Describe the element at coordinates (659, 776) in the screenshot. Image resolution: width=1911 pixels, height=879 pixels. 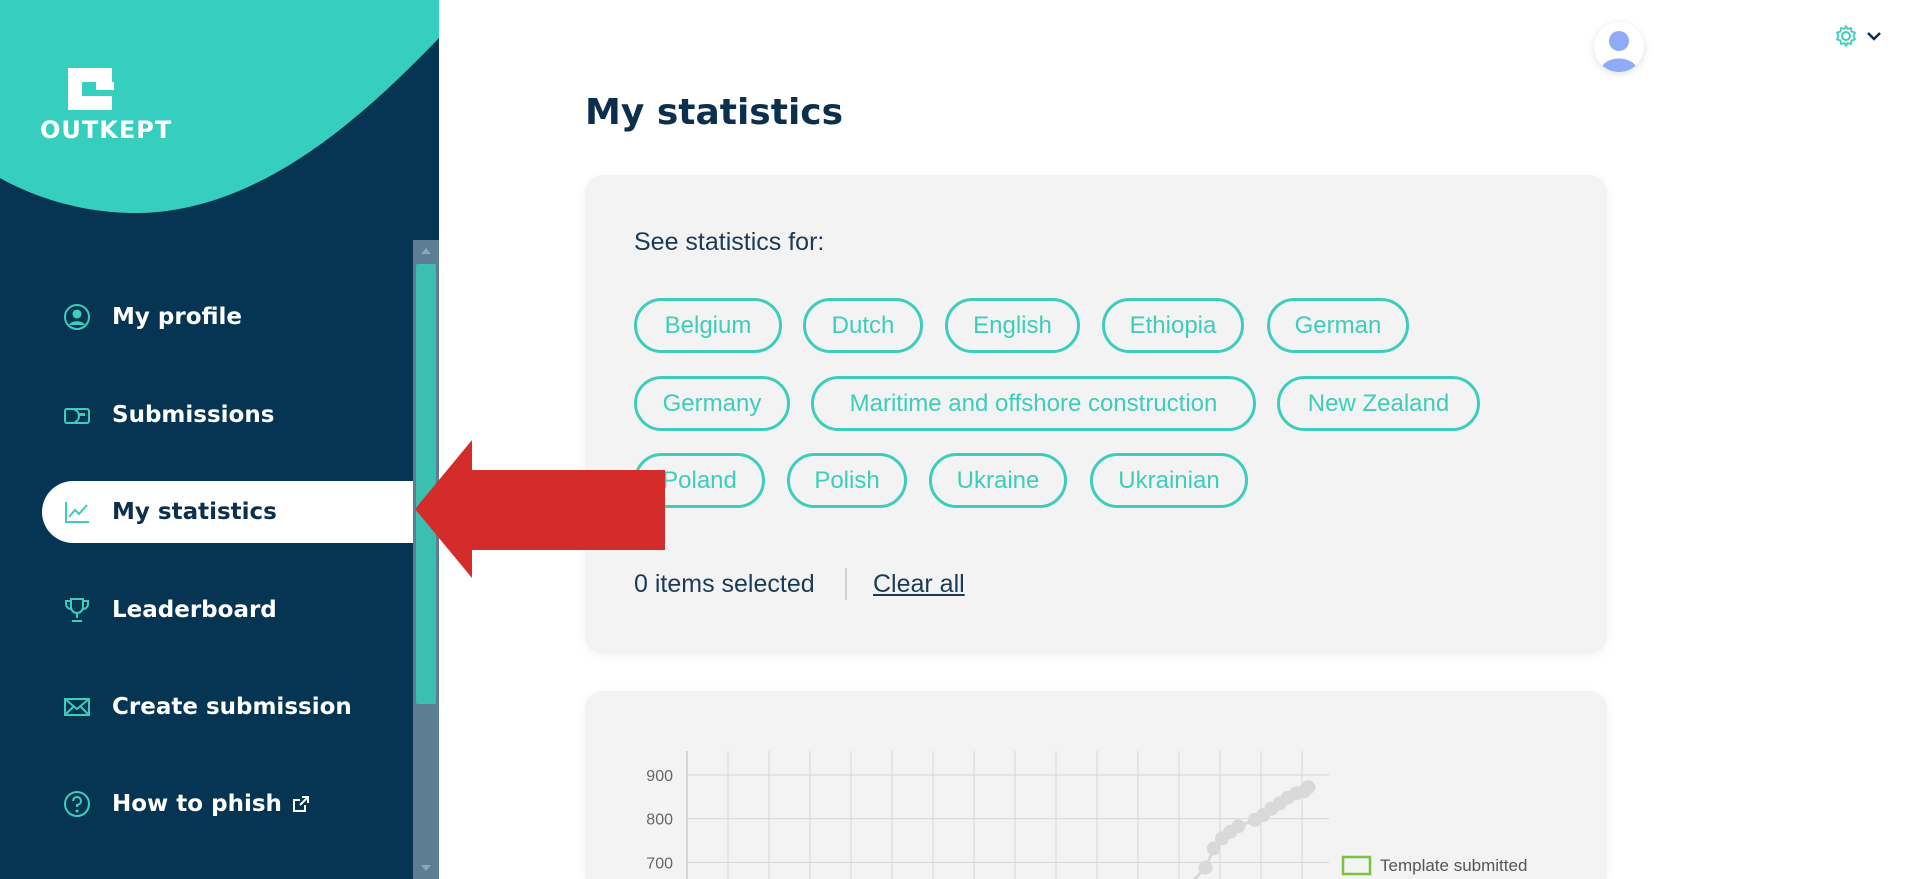
I see `y-tick-label: 900` at that location.